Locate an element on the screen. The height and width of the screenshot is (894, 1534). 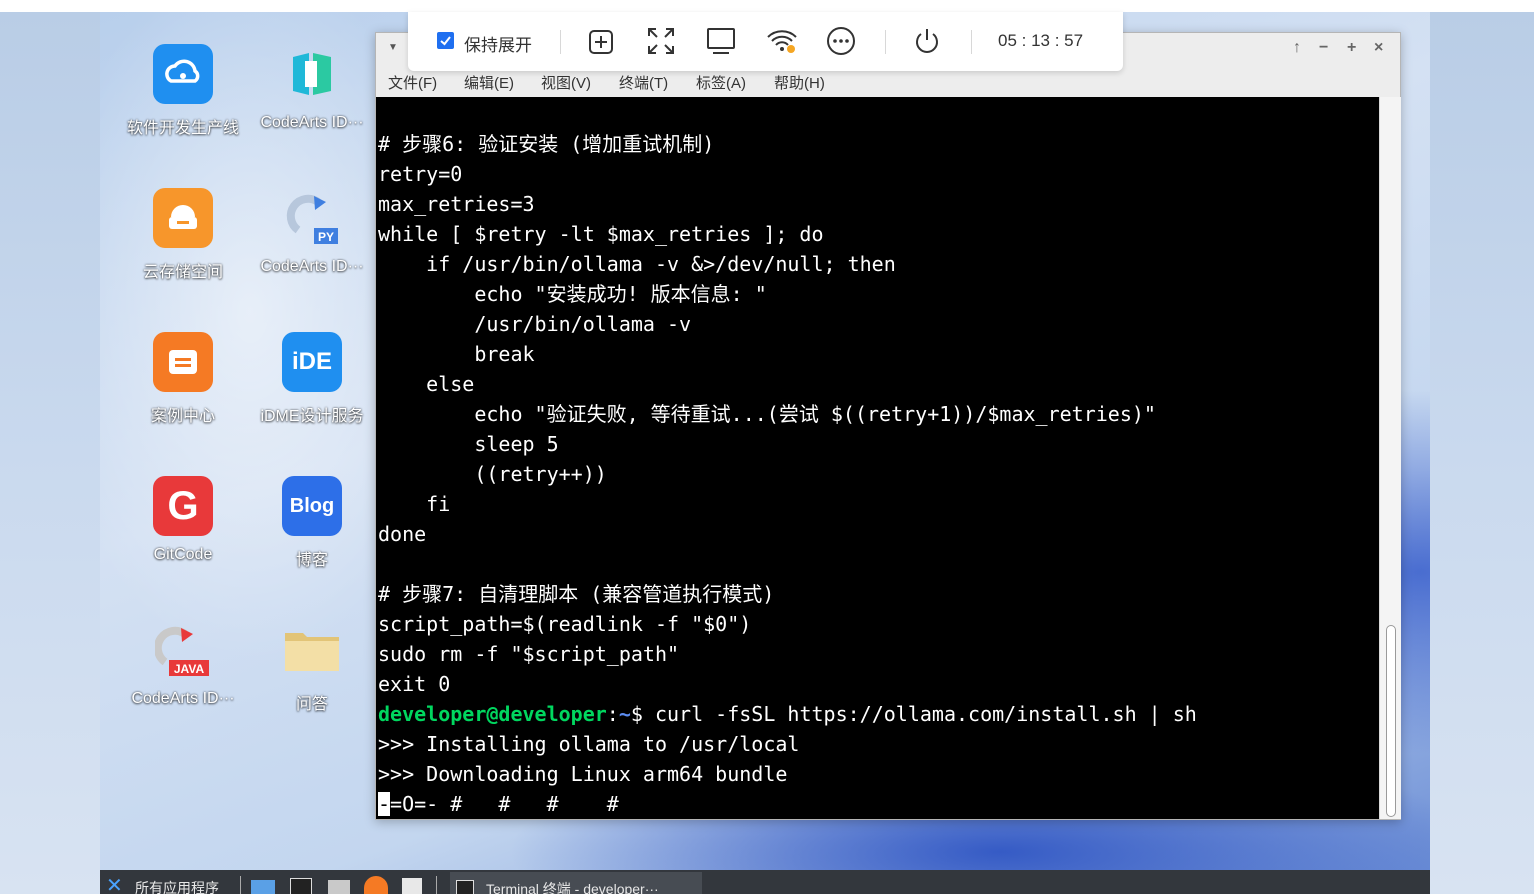
maximize-icon: + is located at coordinates (1351, 48).